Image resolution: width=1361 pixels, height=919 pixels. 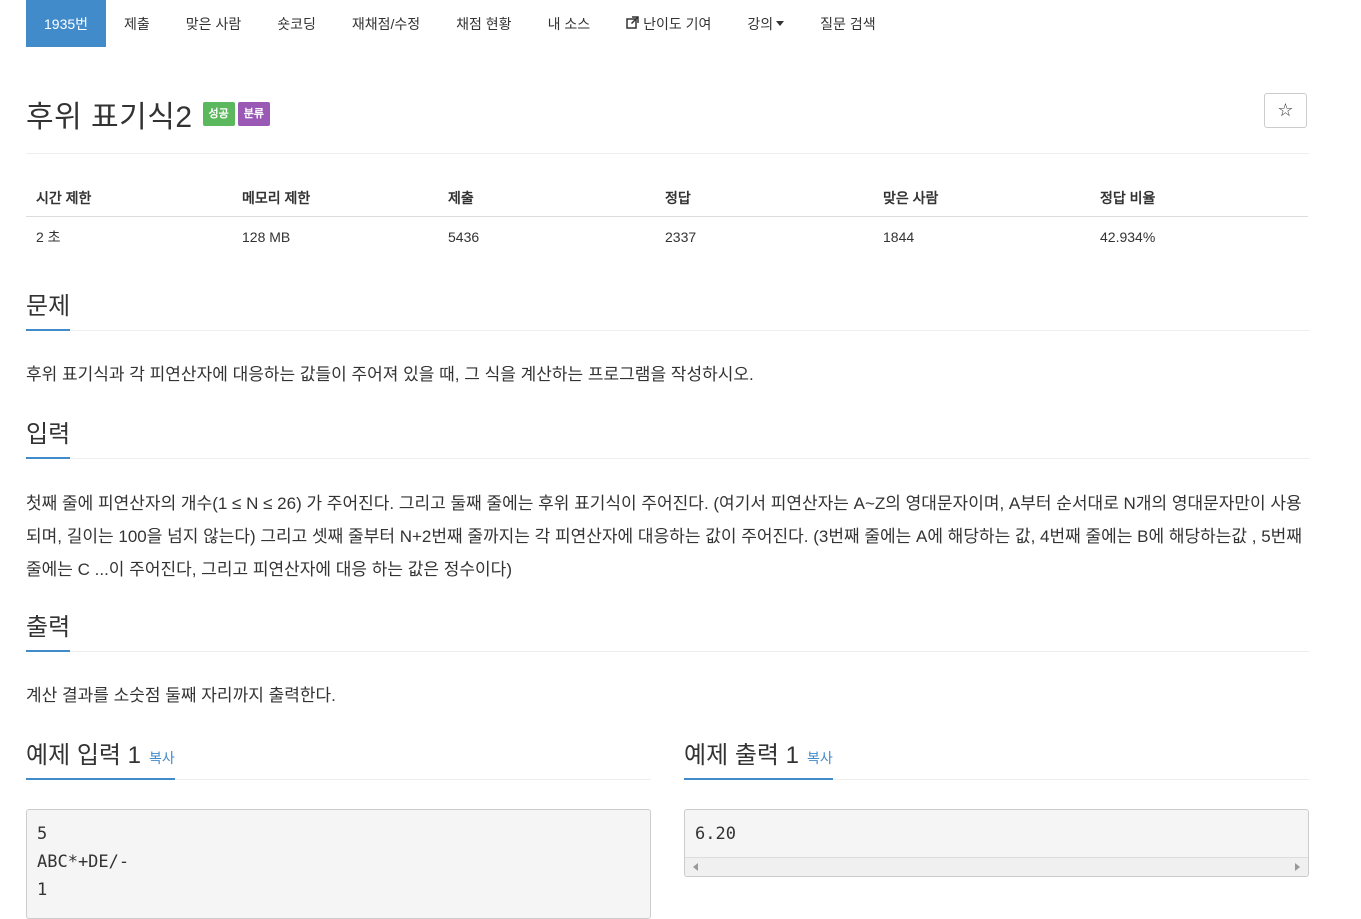 What do you see at coordinates (780, 23) in the screenshot?
I see `caret-down-icon` at bounding box center [780, 23].